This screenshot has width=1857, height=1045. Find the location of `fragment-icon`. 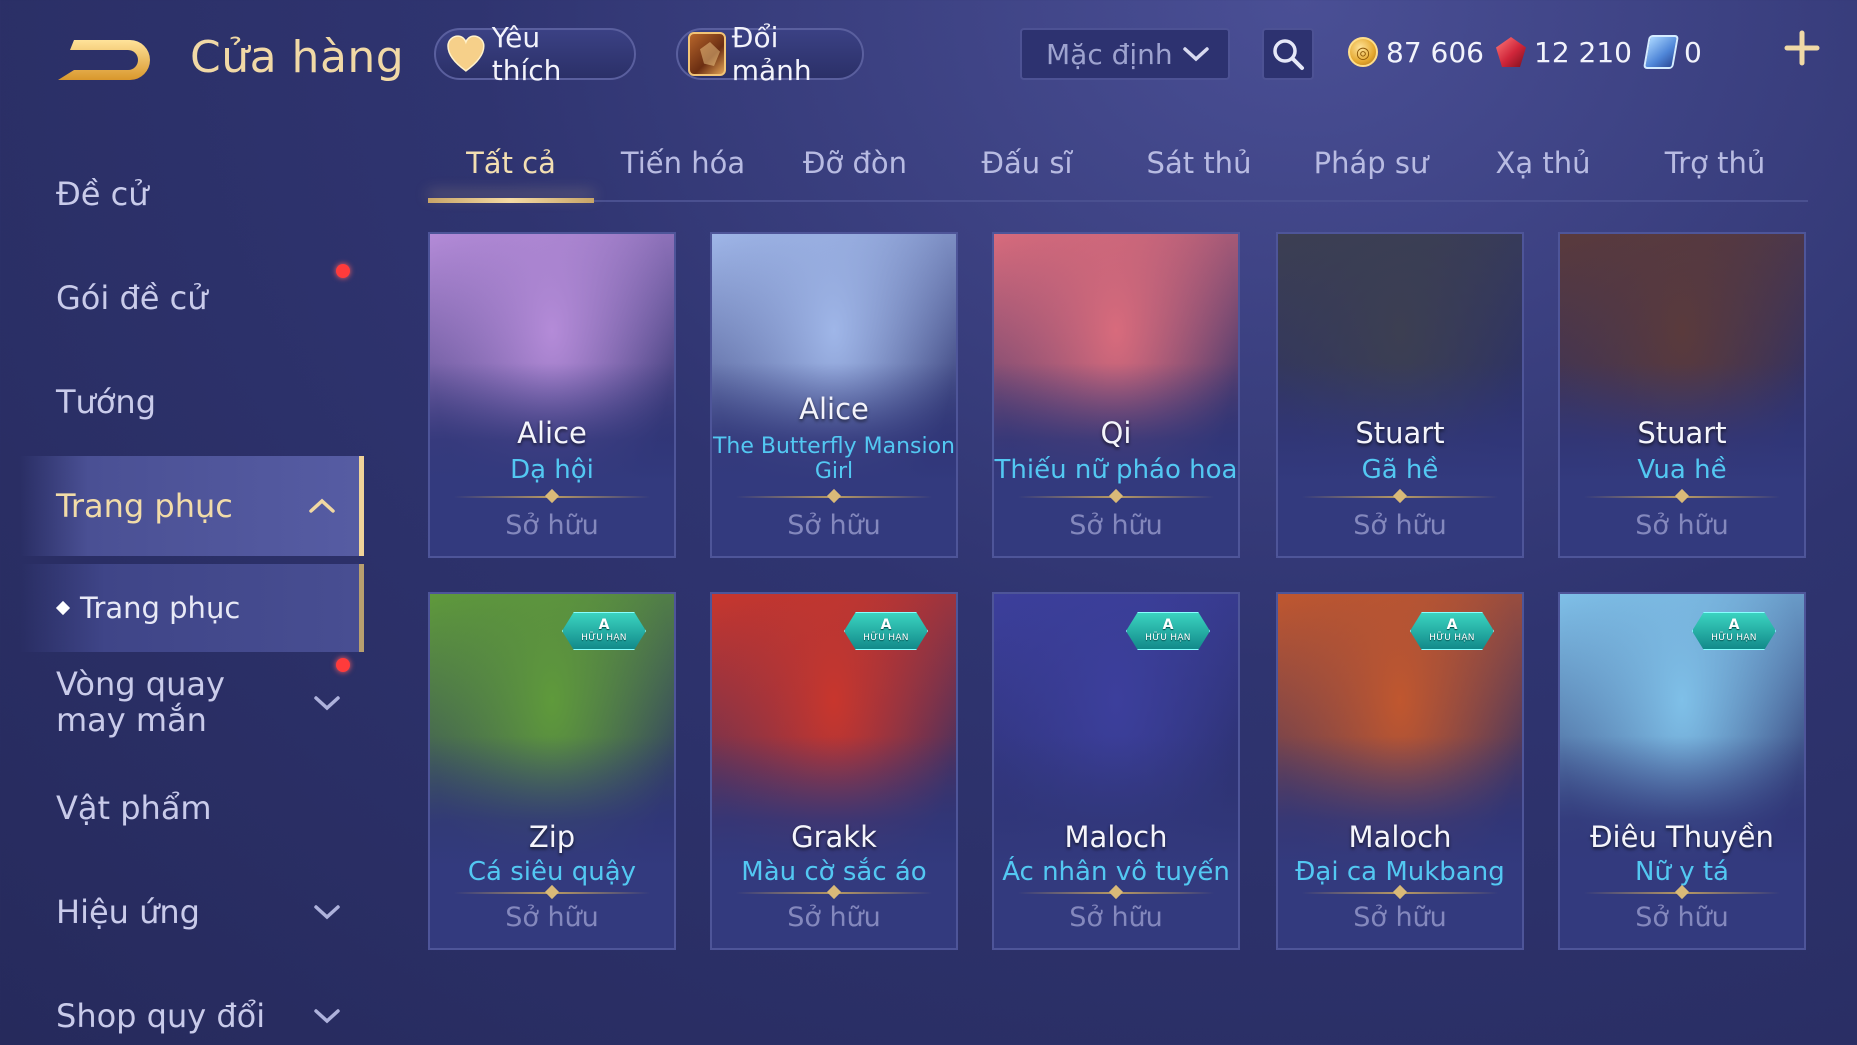

fragment-icon is located at coordinates (707, 54).